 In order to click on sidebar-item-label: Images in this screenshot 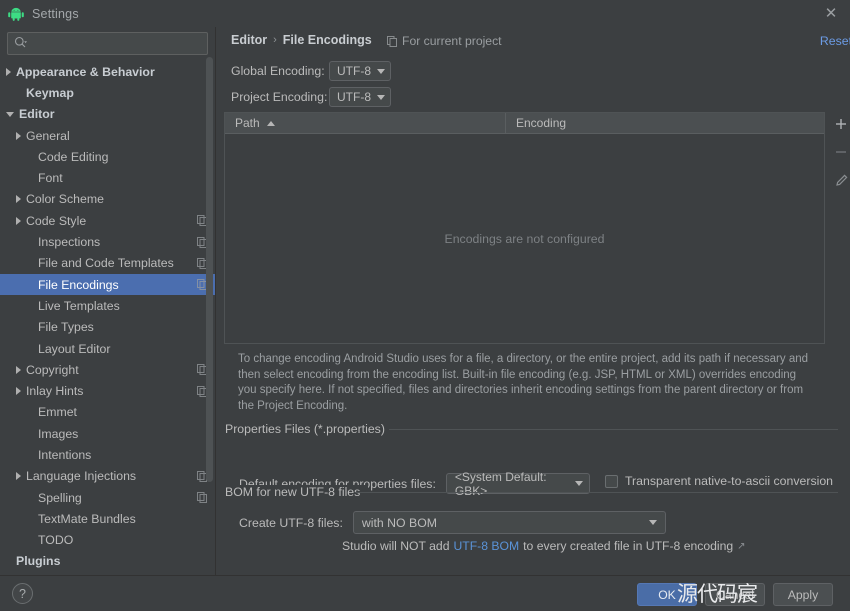, I will do `click(58, 433)`.